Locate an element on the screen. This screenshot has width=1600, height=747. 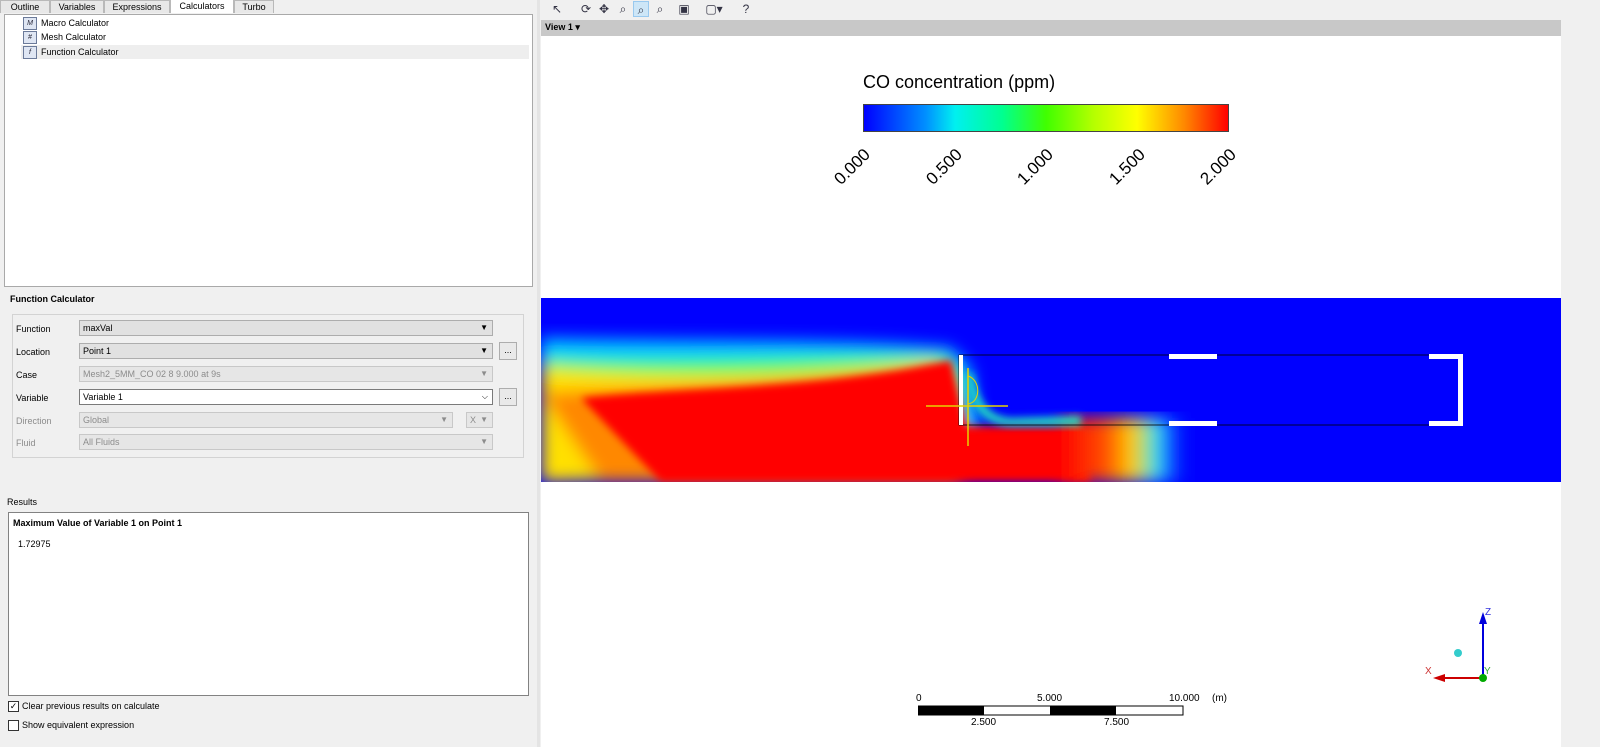
tab-calculators: Calculators is located at coordinates (202, 6).